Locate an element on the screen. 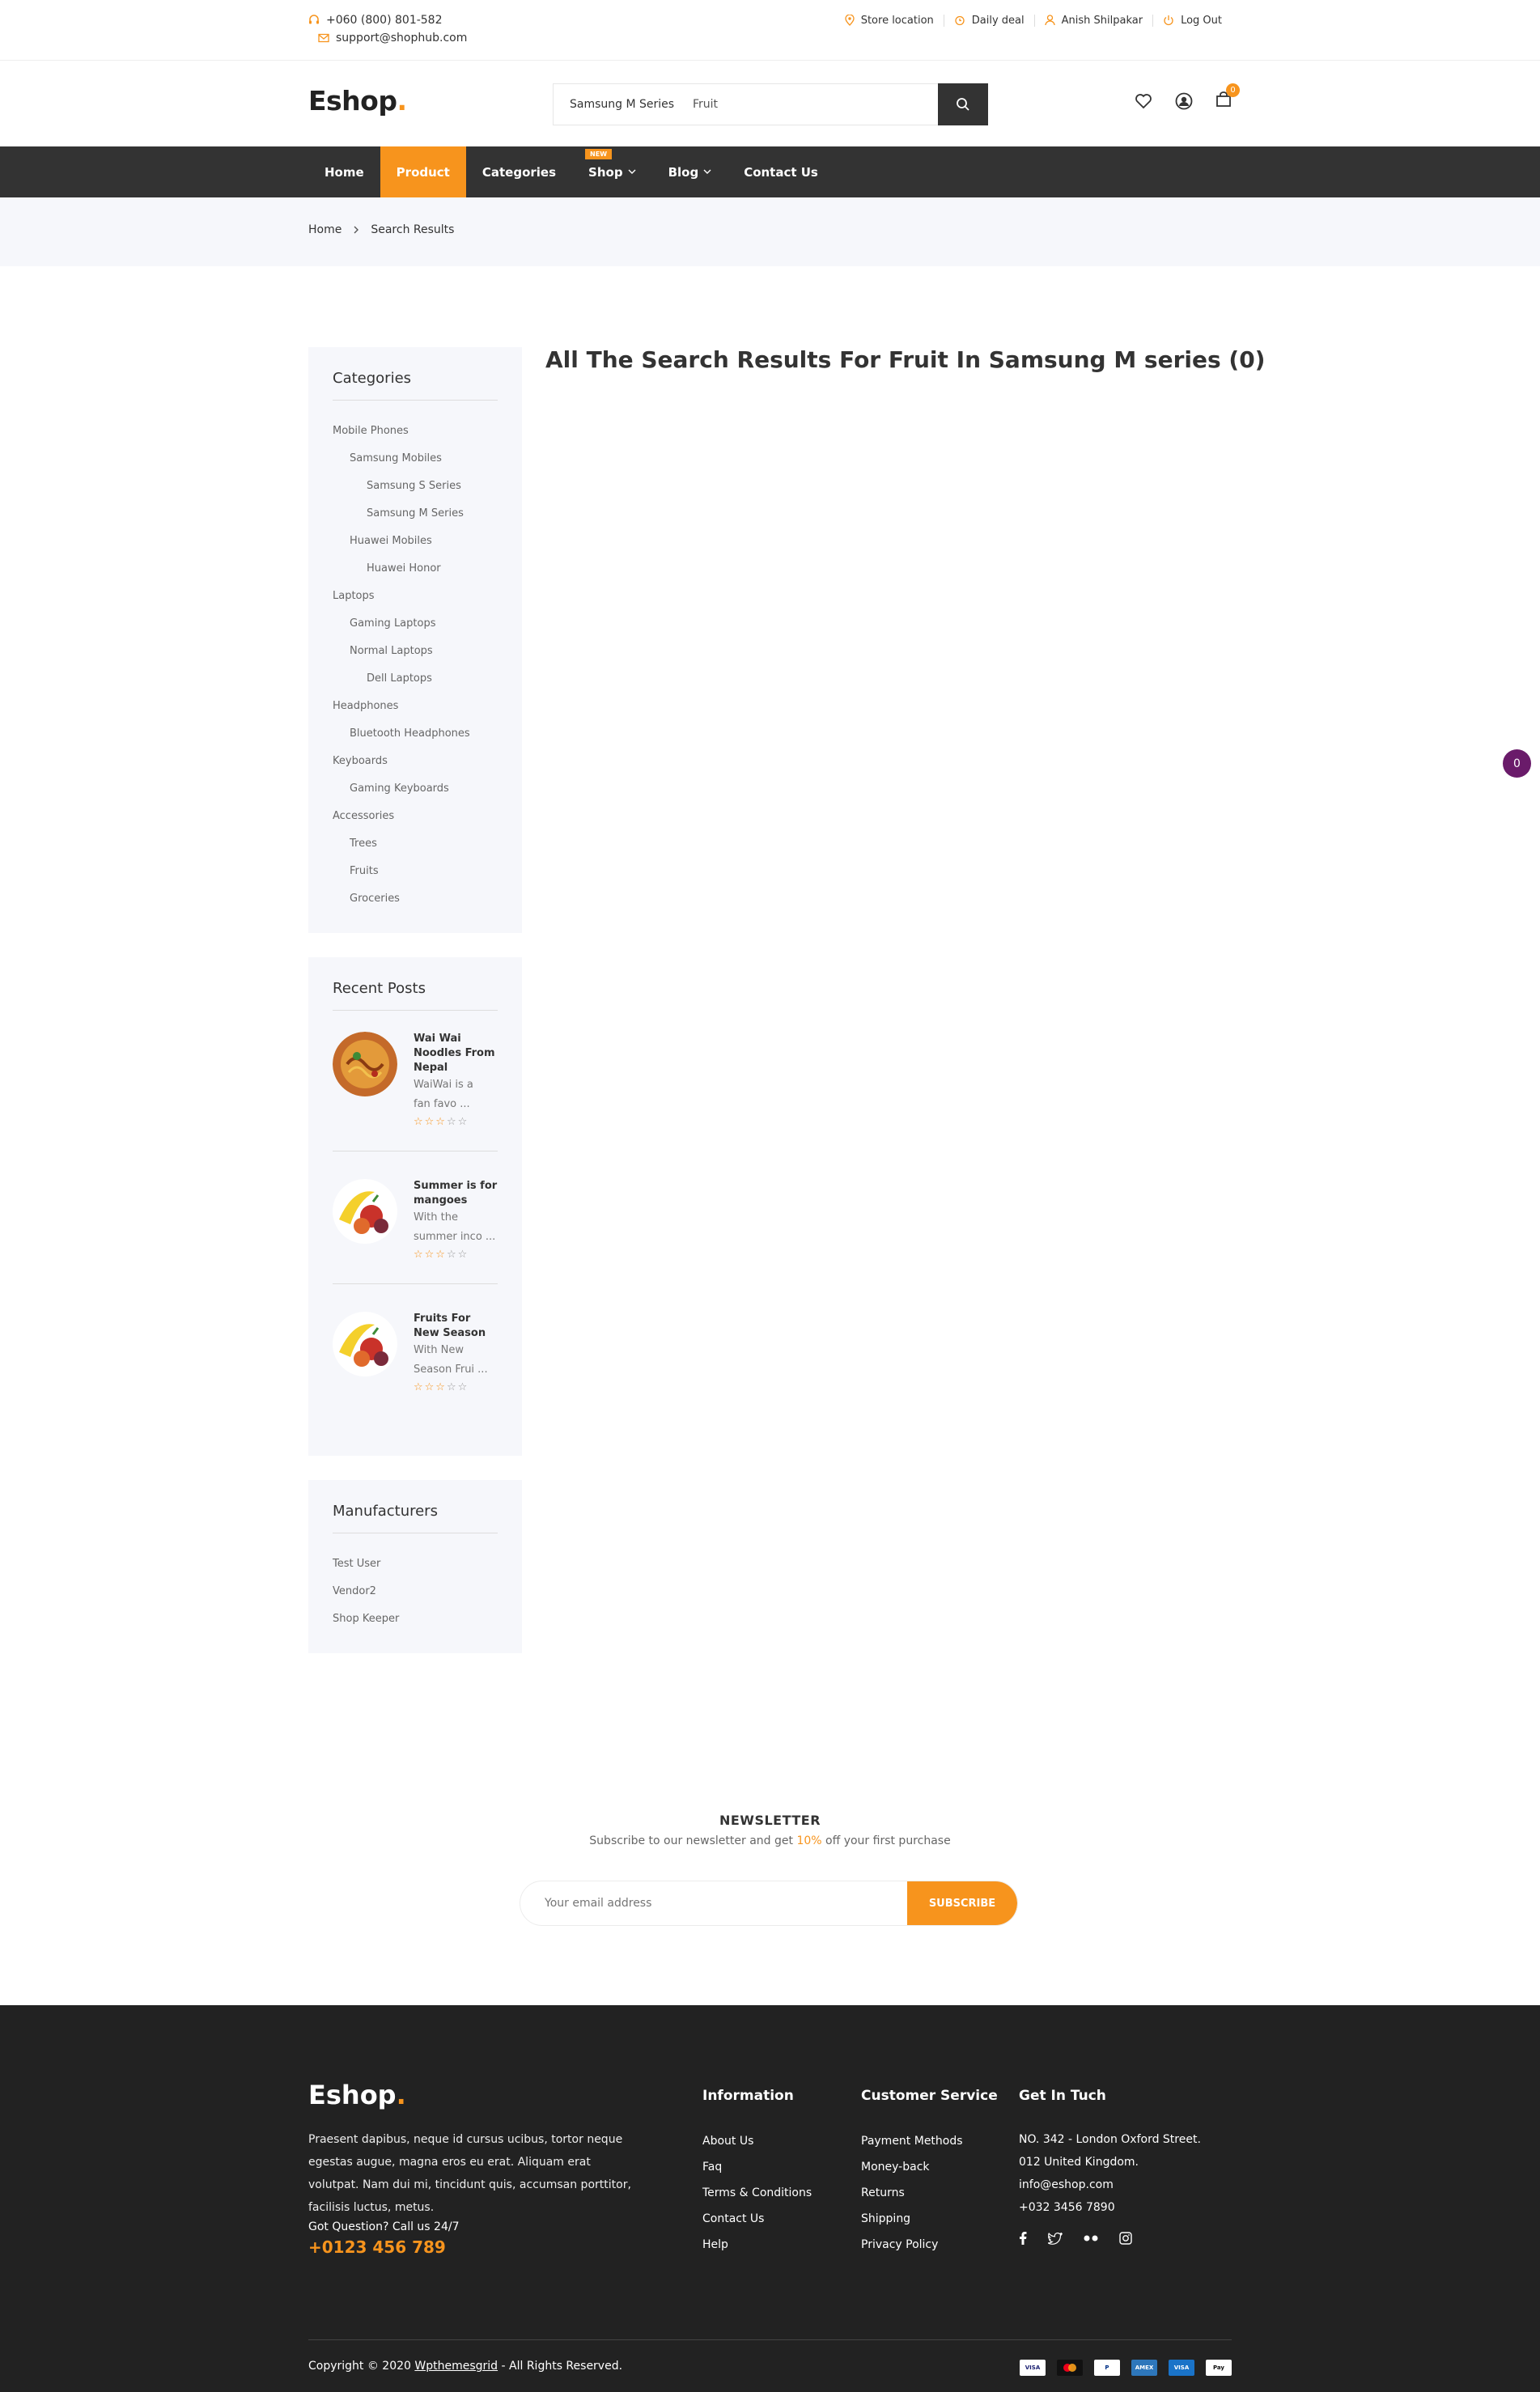 The width and height of the screenshot is (1540, 2392). breadcrumb-bar: Home Search Results is located at coordinates (770, 231).